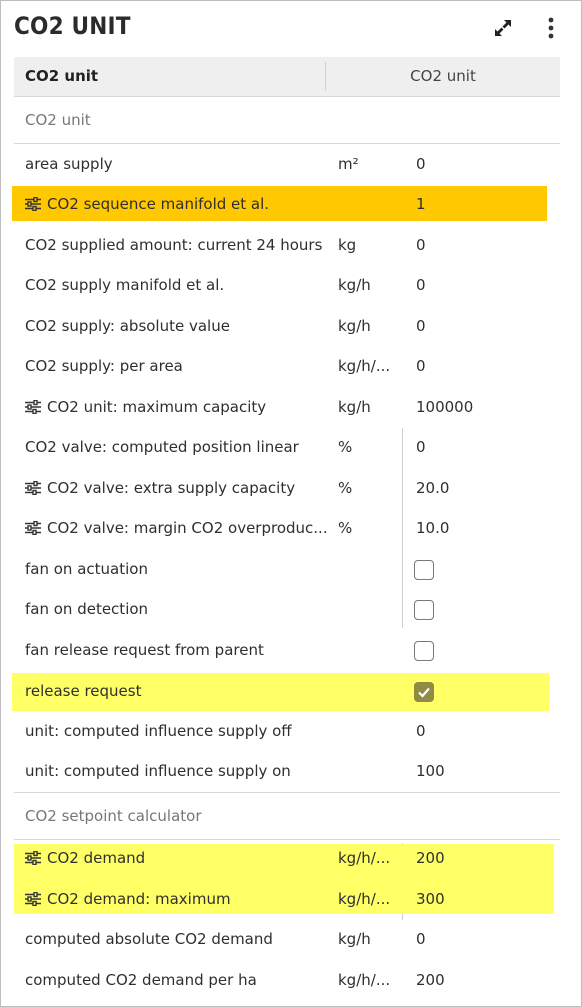  What do you see at coordinates (171, 488) in the screenshot?
I see `row-label: CO2 valve: extra supply capacity` at bounding box center [171, 488].